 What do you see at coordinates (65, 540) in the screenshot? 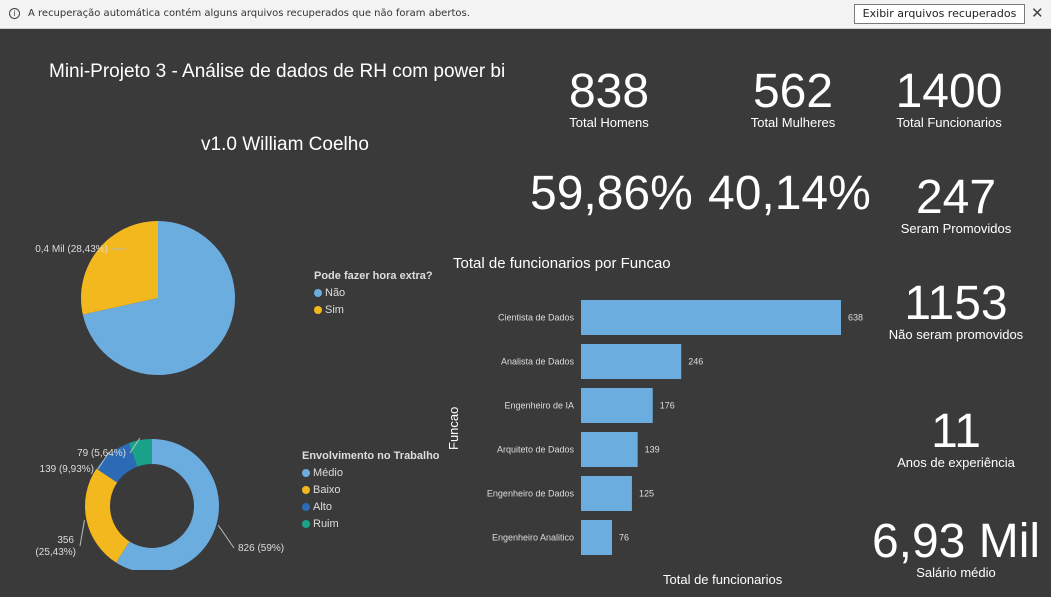
I see `donut-data-label: 356` at bounding box center [65, 540].